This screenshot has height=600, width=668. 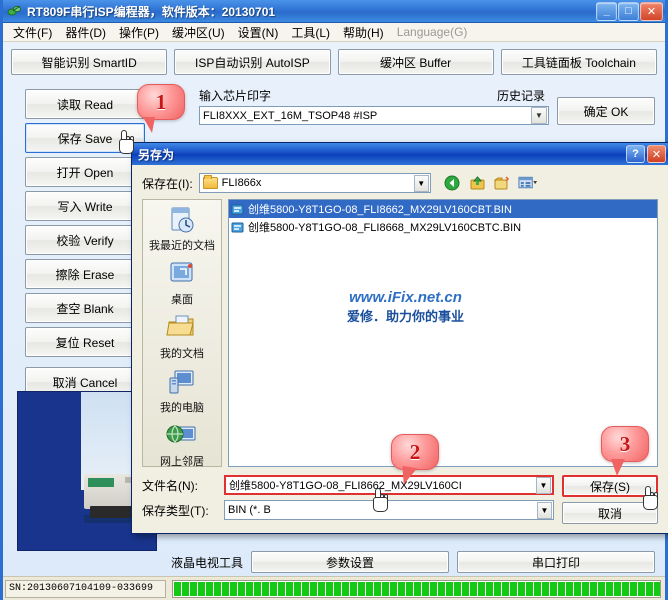 What do you see at coordinates (415, 451) in the screenshot?
I see `callout-number: 2` at bounding box center [415, 451].